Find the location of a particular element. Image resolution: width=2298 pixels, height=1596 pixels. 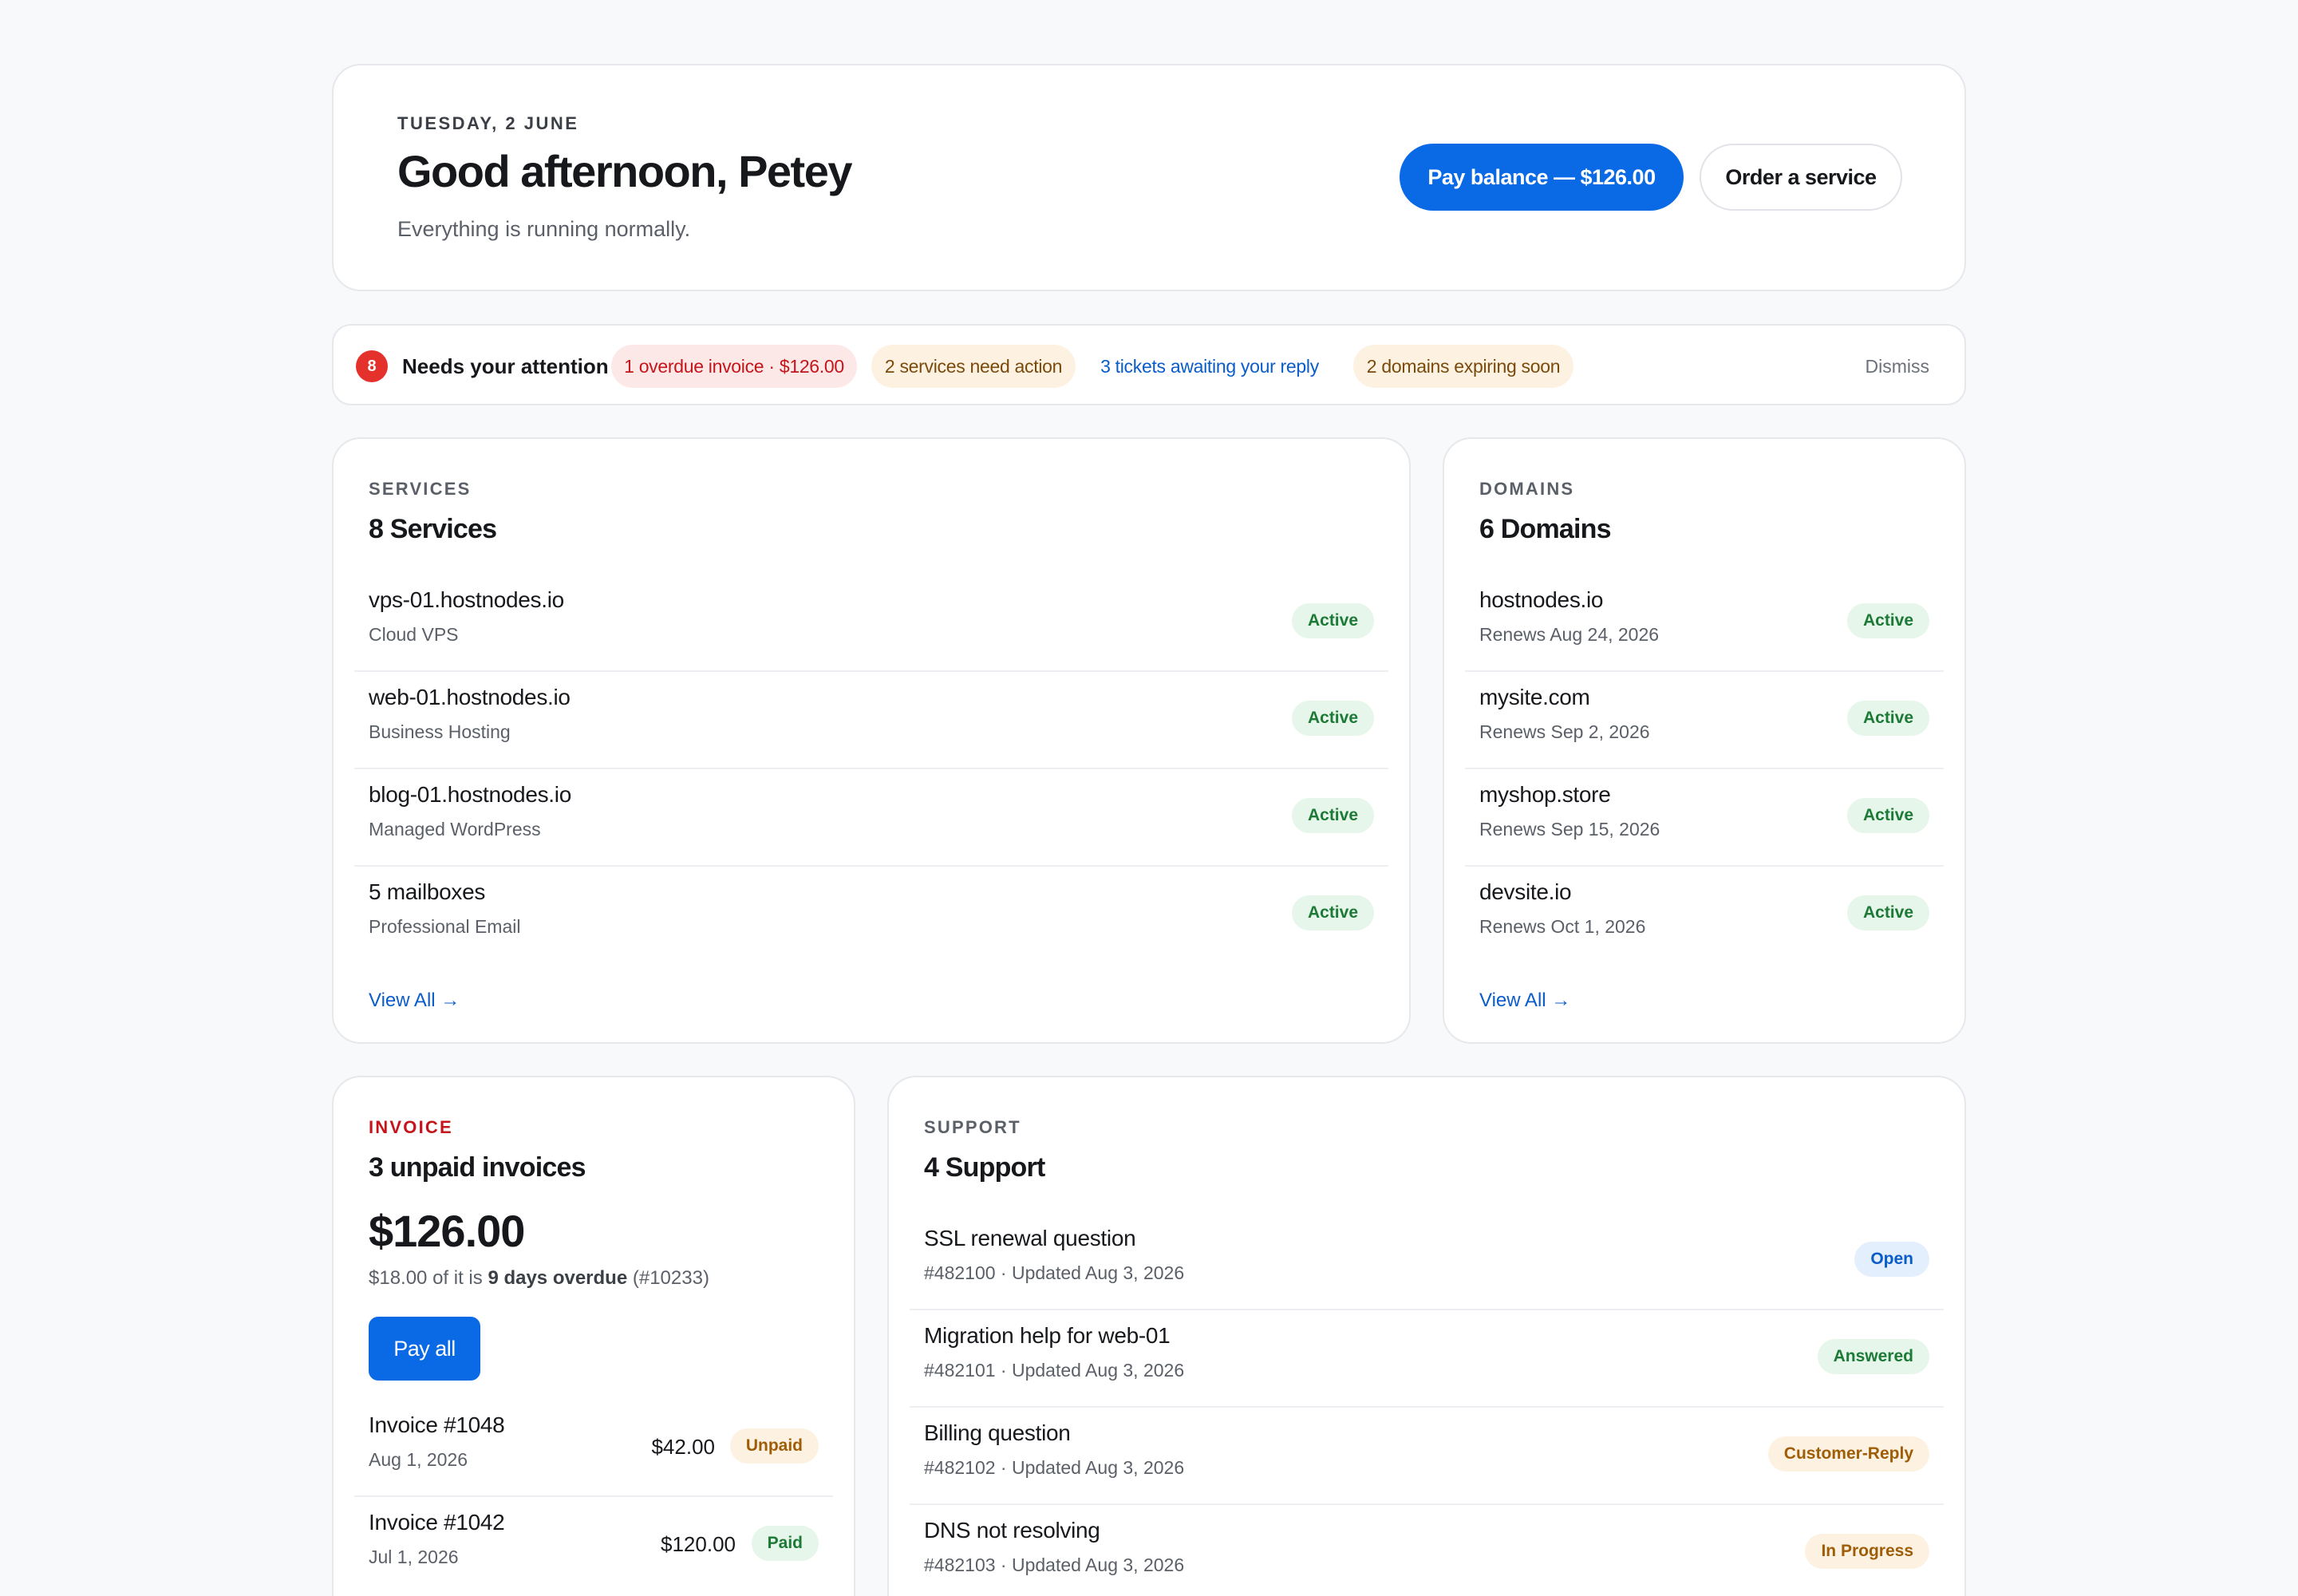

service-row: 5 mailboxes Professional Email Active is located at coordinates (871, 915).